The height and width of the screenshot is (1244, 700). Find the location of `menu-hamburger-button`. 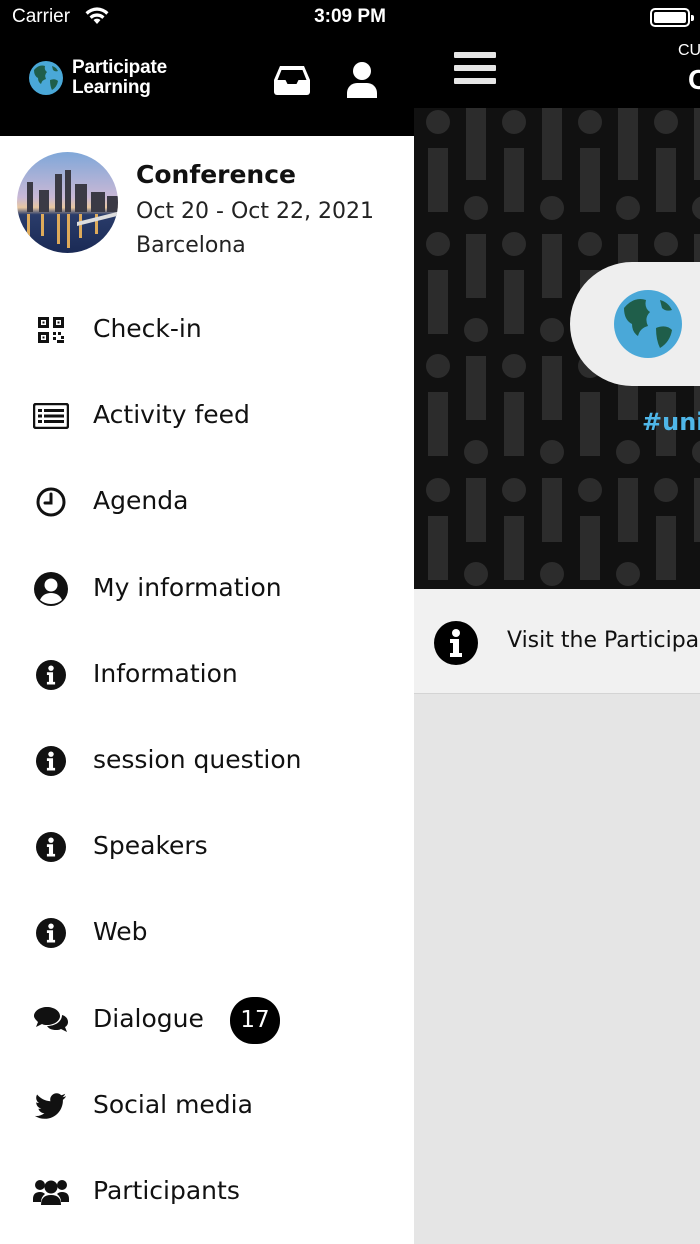

menu-hamburger-button is located at coordinates (475, 71).